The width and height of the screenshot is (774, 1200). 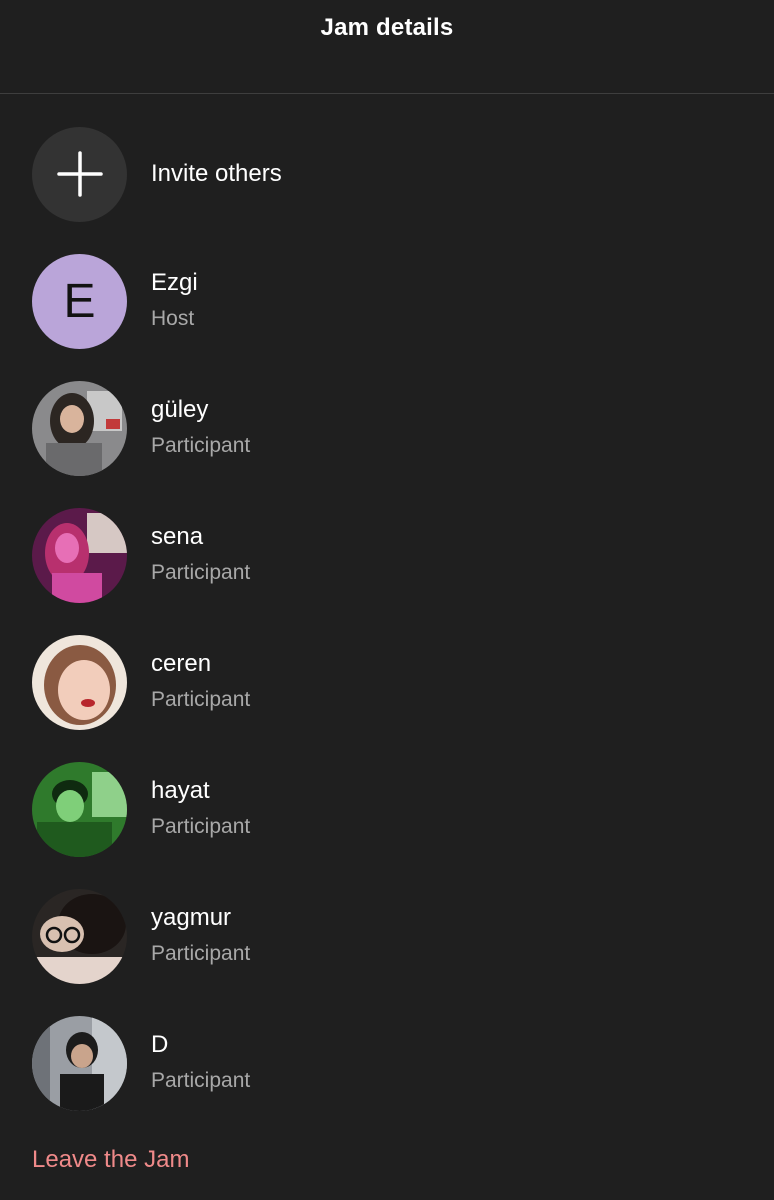 What do you see at coordinates (387, 301) in the screenshot?
I see `participant-row: E Ezgi Host` at bounding box center [387, 301].